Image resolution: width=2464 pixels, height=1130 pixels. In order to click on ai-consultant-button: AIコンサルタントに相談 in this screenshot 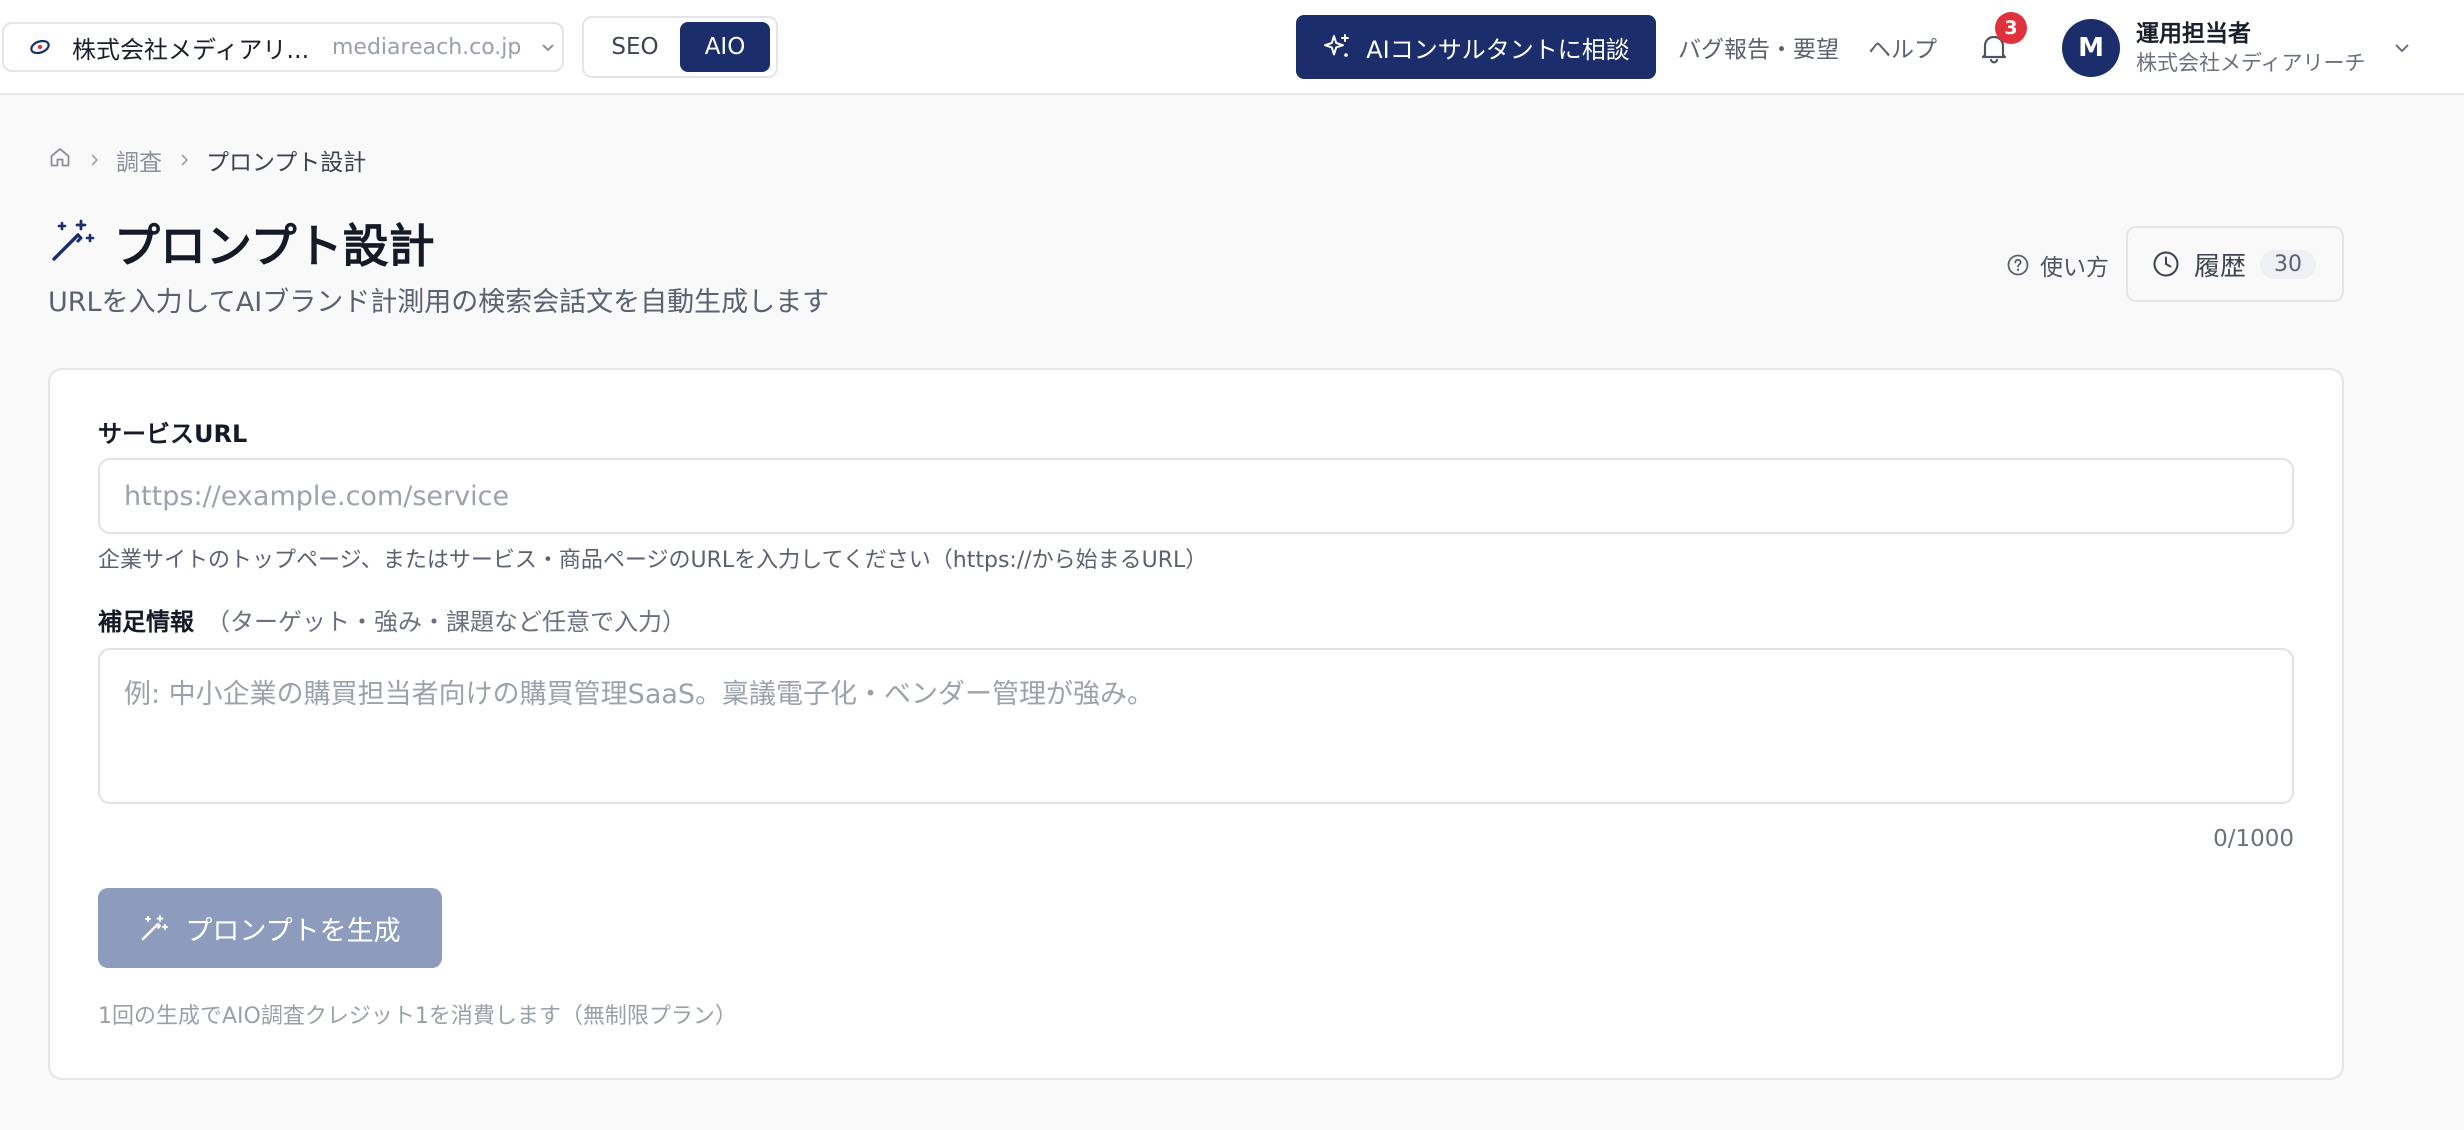, I will do `click(1476, 47)`.